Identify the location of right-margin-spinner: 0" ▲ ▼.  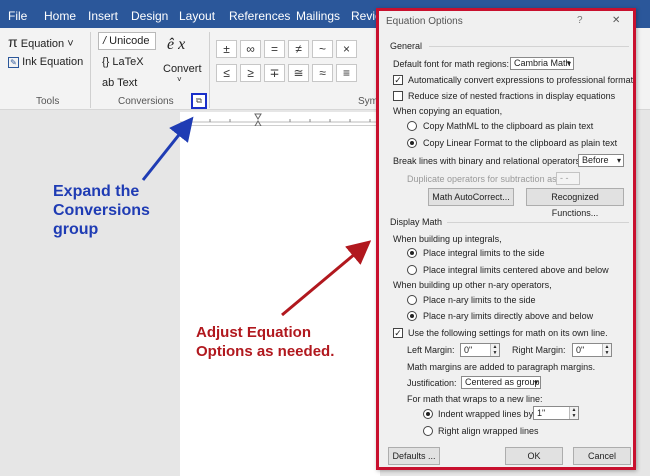
(592, 350).